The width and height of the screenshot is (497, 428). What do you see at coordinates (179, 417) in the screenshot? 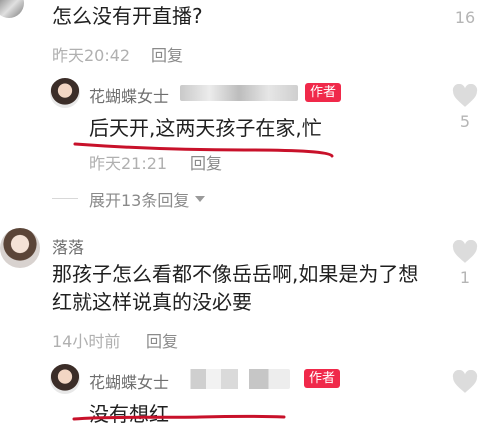
I see `reply-2-annotation-underline` at bounding box center [179, 417].